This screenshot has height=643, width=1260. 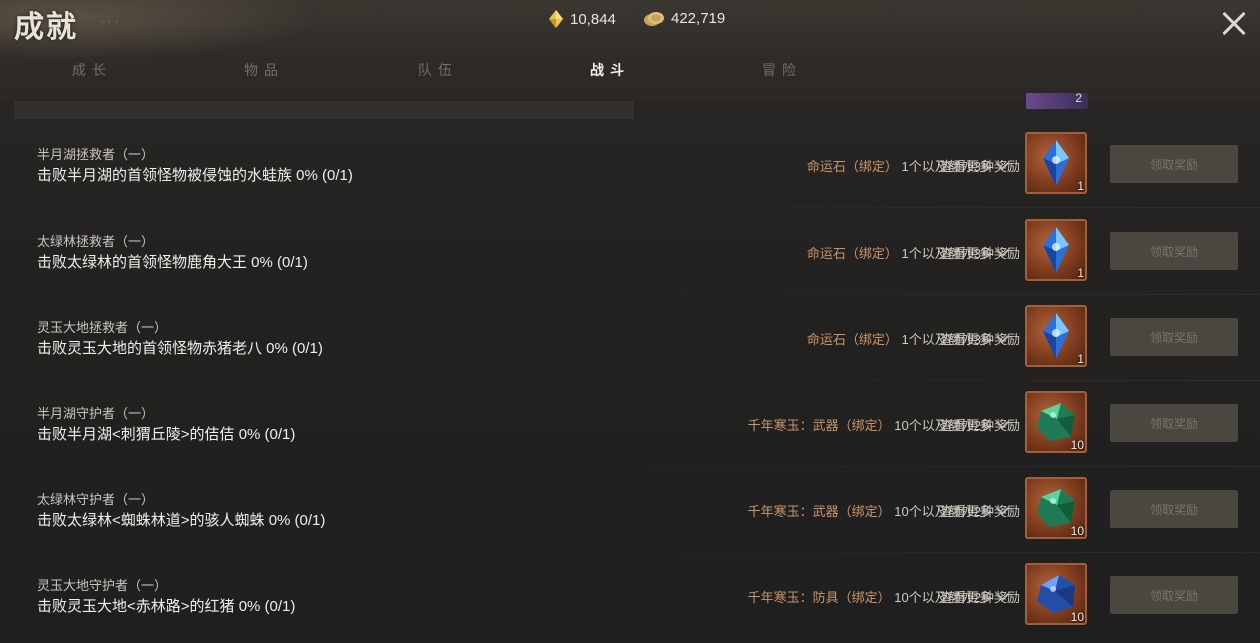 What do you see at coordinates (264, 70) in the screenshot?
I see `tab-items: 物品` at bounding box center [264, 70].